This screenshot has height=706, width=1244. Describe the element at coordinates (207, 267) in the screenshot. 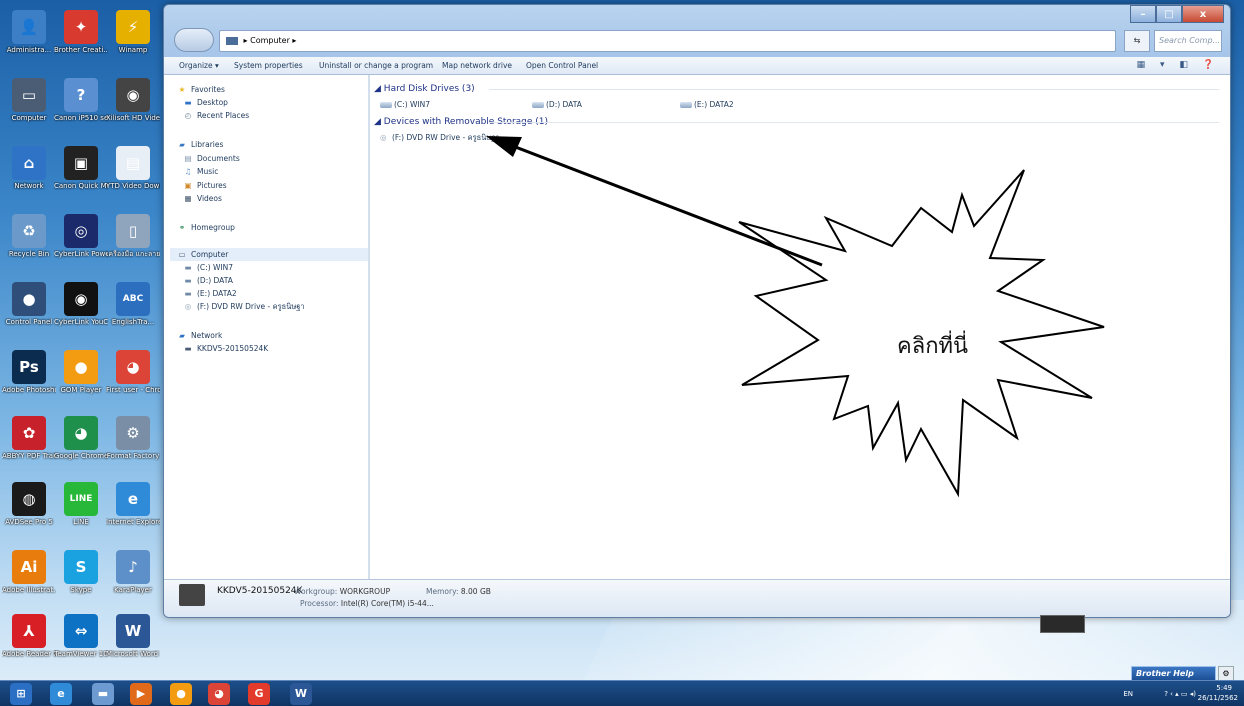

I see `nav-drive-c: ▬ (C:) WIN7` at that location.